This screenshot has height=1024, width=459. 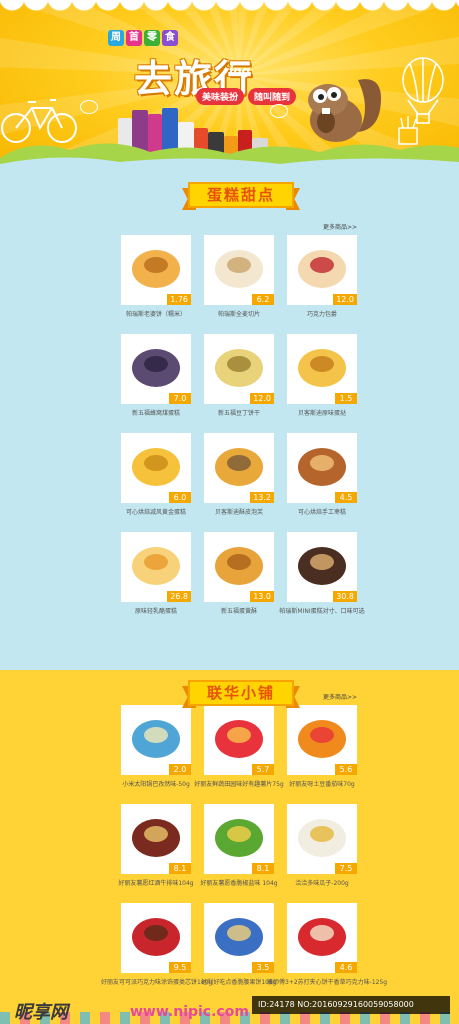 I want to click on product-name: 洽洽多味瓜子-200g, so click(x=322, y=882).